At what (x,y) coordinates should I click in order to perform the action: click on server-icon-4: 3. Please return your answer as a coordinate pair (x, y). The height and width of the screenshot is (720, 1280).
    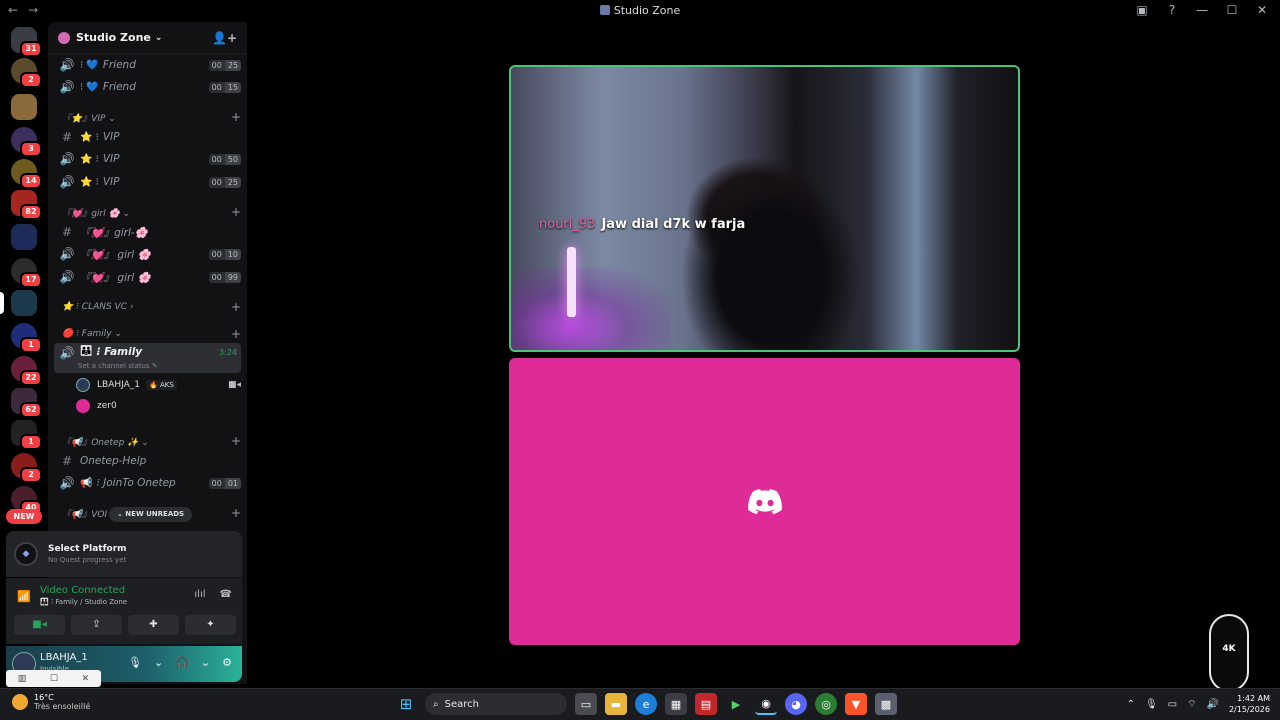
    Looking at the image, I should click on (26, 142).